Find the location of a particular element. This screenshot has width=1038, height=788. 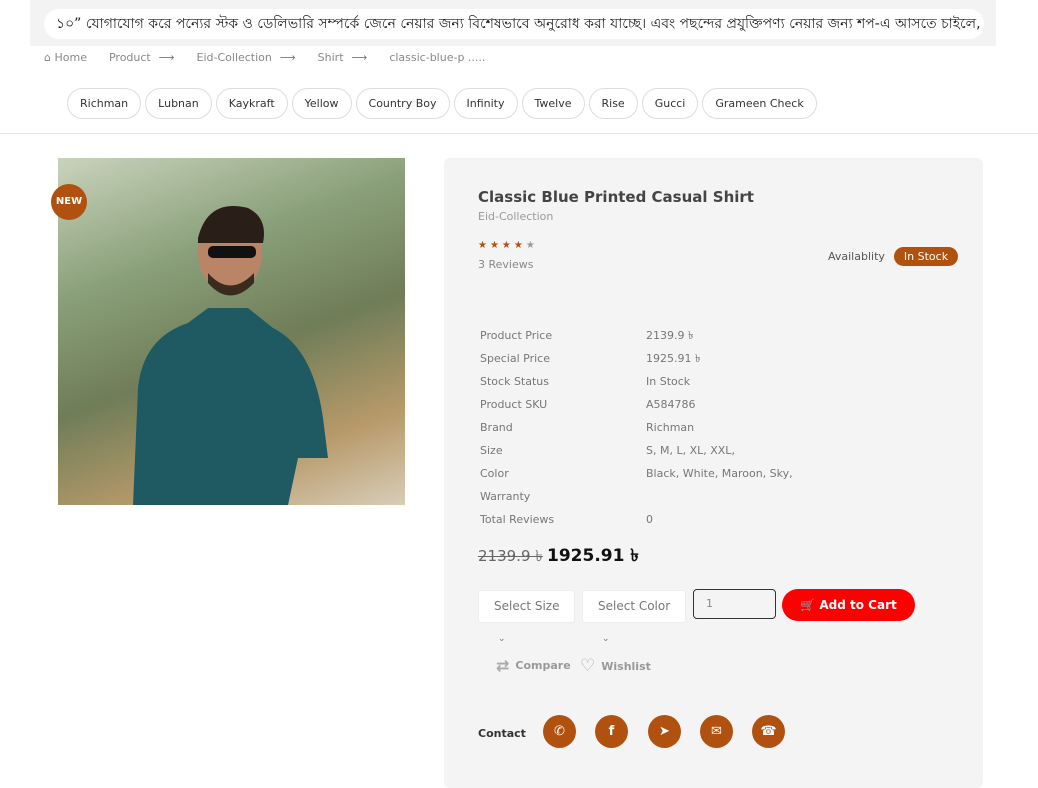

rating-stars: ★★★★★ is located at coordinates (508, 245).